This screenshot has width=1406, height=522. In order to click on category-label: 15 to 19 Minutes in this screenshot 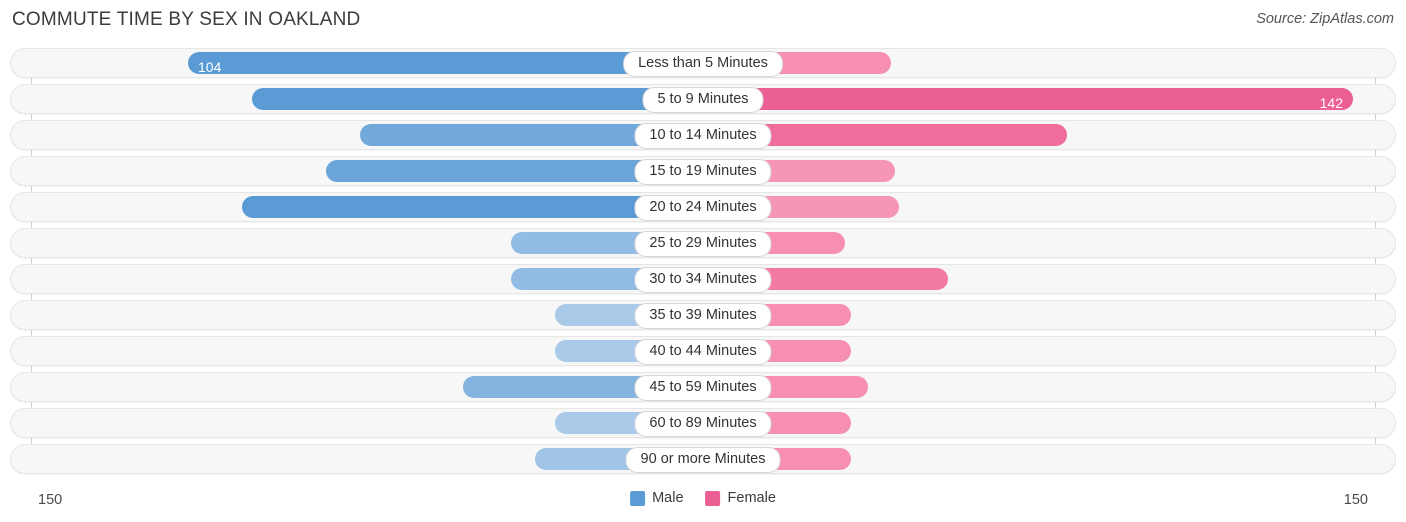, I will do `click(703, 172)`.